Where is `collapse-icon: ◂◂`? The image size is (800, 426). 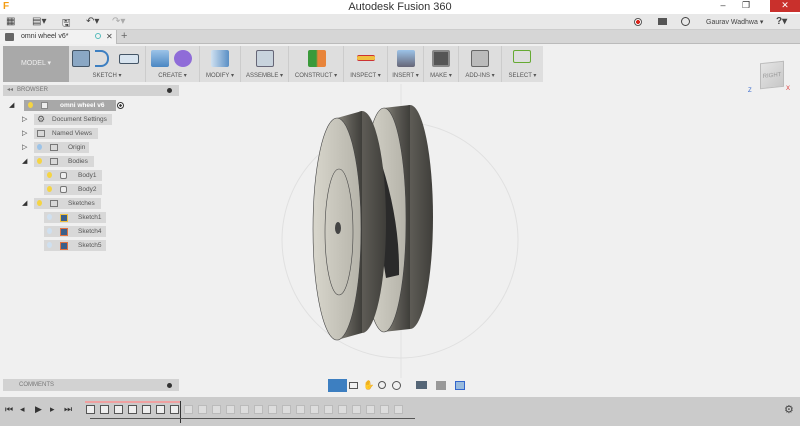
collapse-icon: ◂◂ is located at coordinates (10, 90).